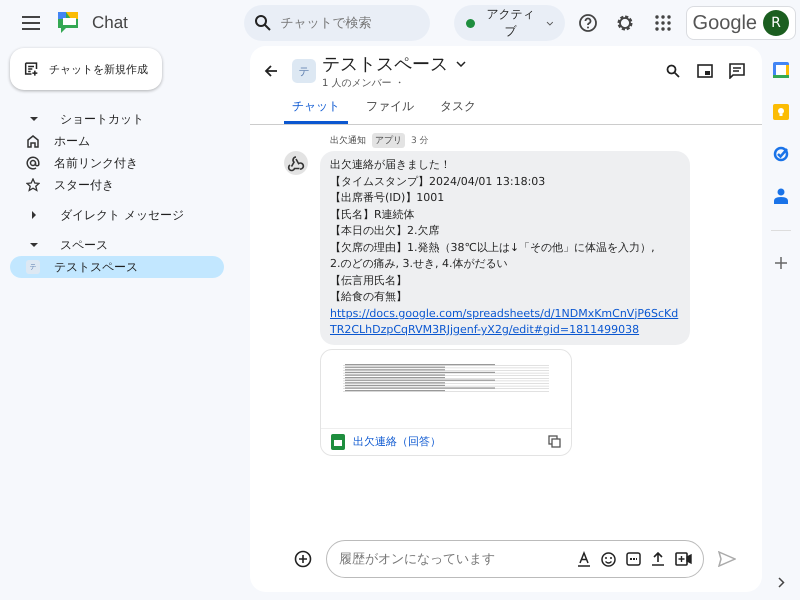 The image size is (800, 600). What do you see at coordinates (781, 582) in the screenshot?
I see `chevron-right-icon` at bounding box center [781, 582].